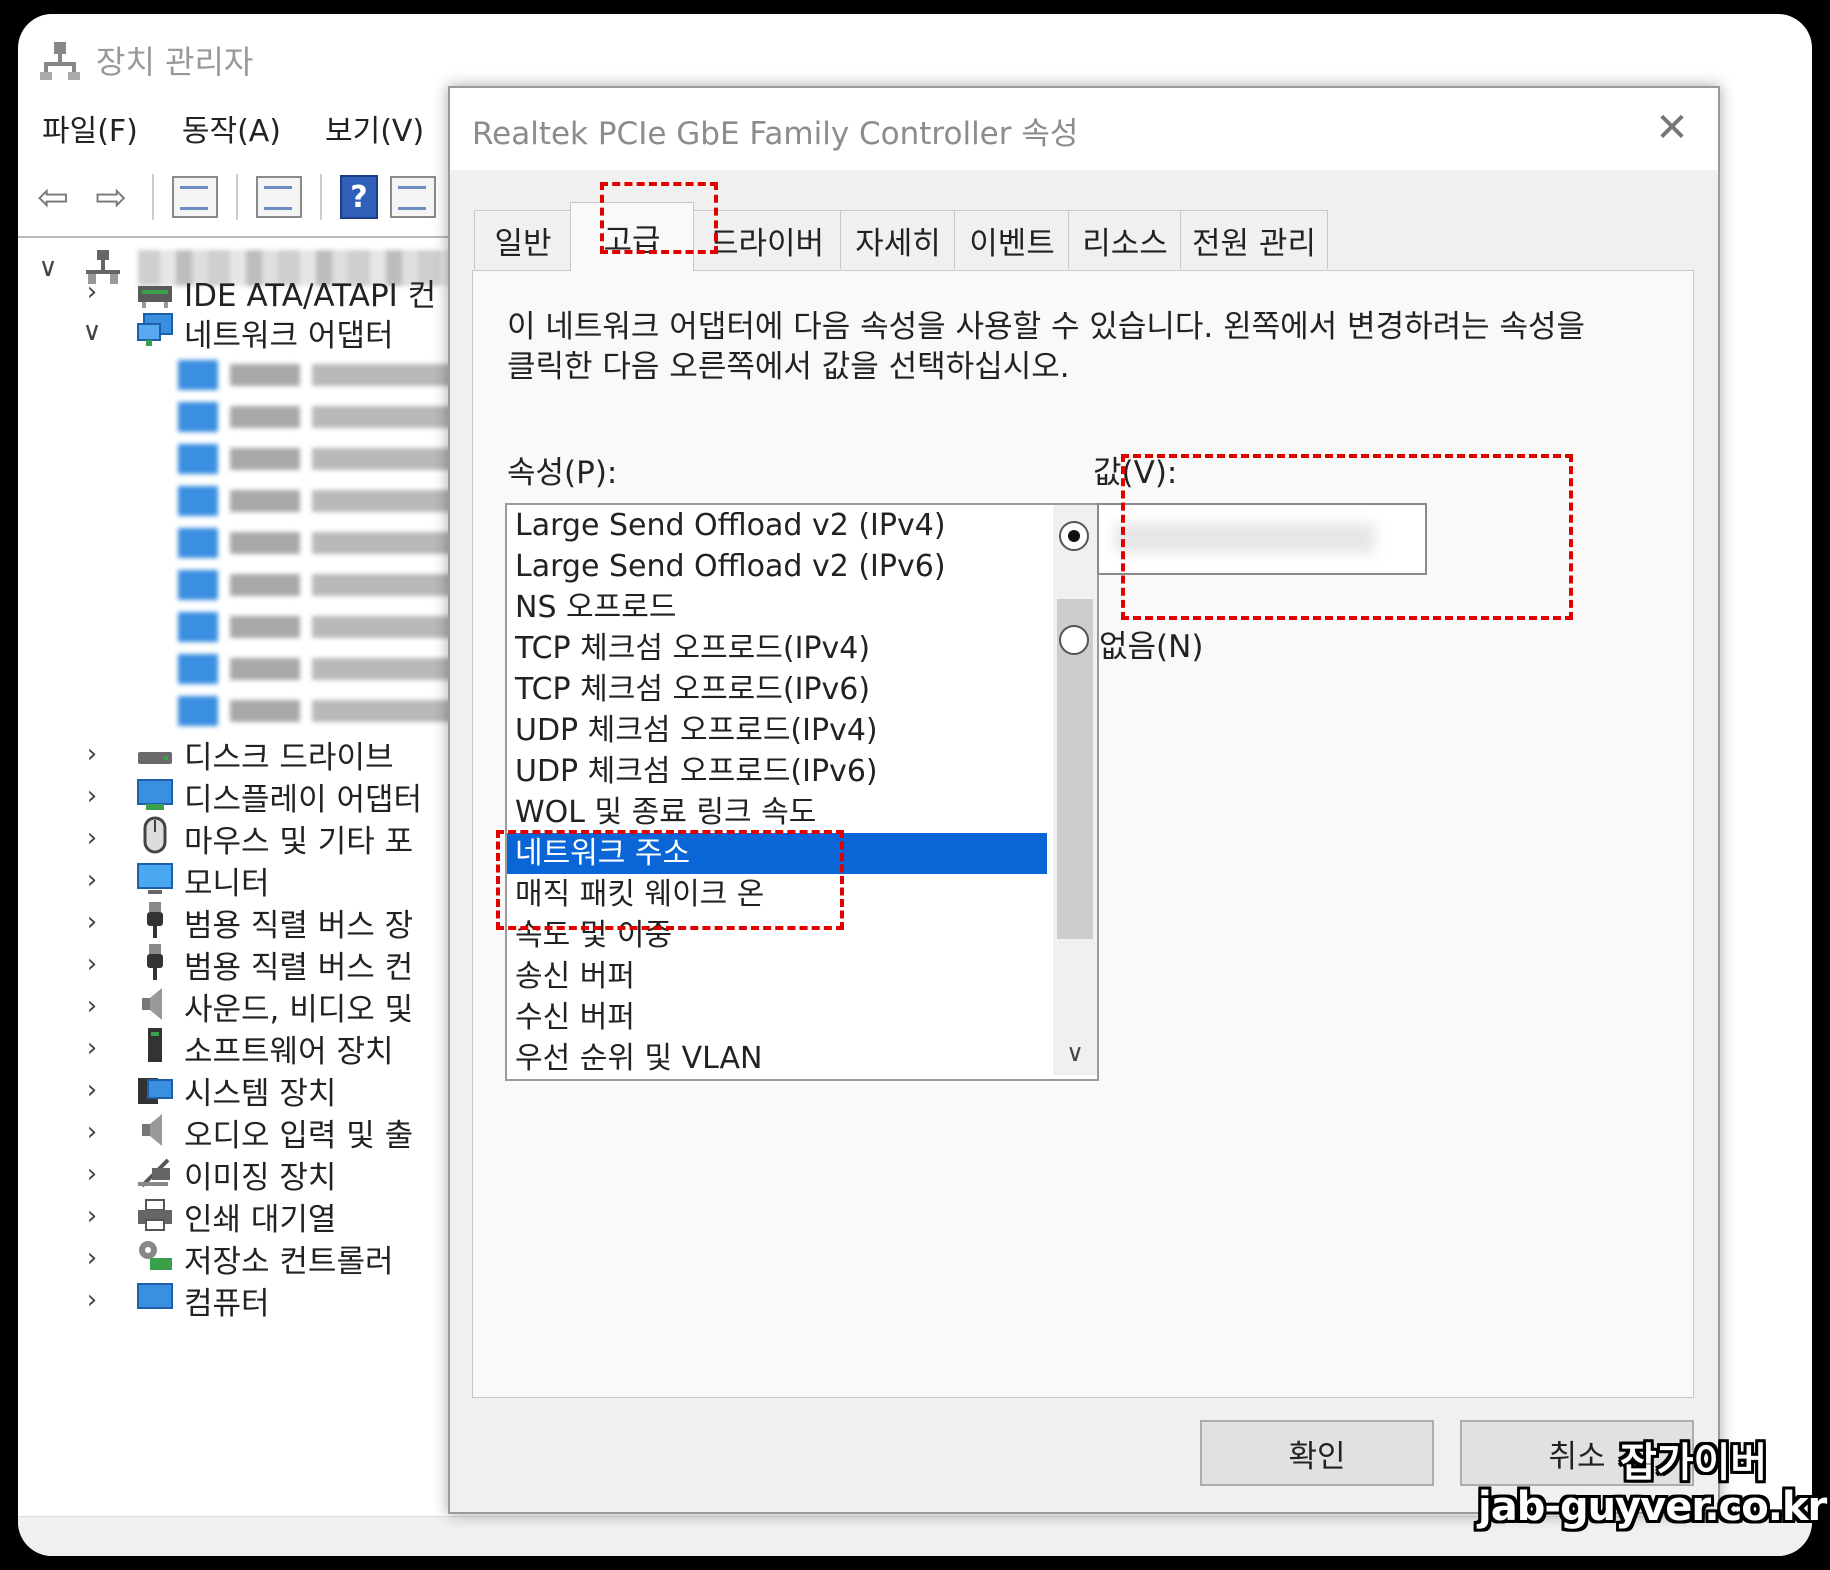 Image resolution: width=1830 pixels, height=1570 pixels. Describe the element at coordinates (374, 128) in the screenshot. I see `menu-view: 보기(V)` at that location.